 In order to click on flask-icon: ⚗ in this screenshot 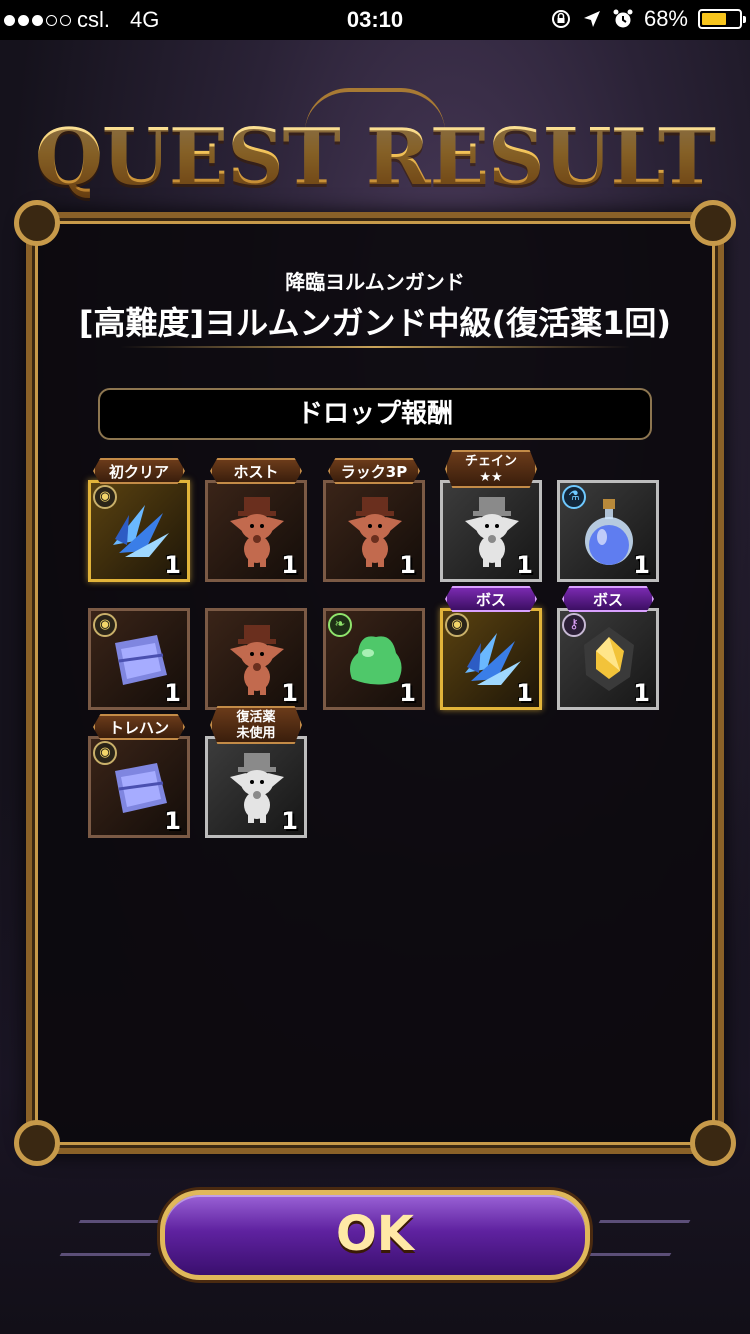, I will do `click(574, 497)`.